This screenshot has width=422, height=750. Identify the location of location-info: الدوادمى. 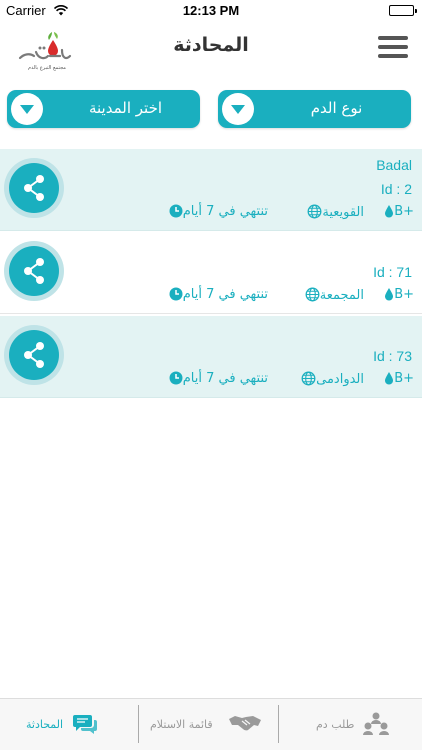
(331, 380).